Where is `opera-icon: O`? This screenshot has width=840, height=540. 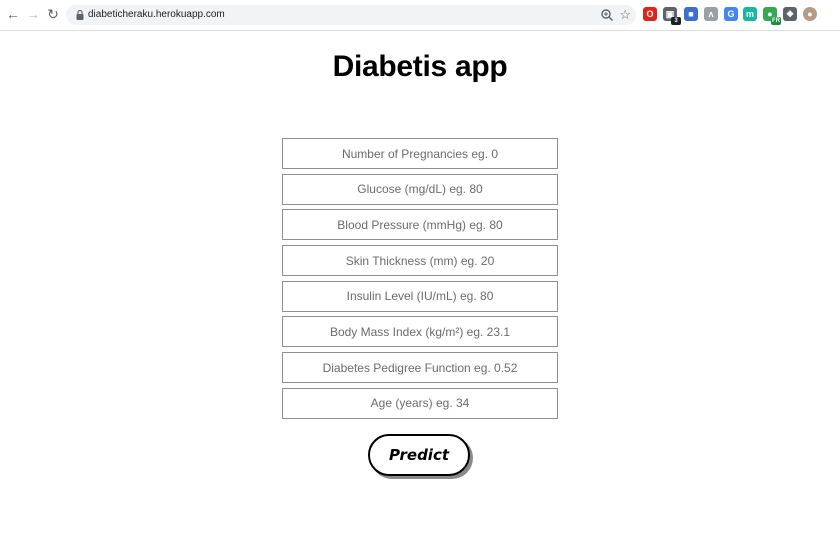 opera-icon: O is located at coordinates (650, 14).